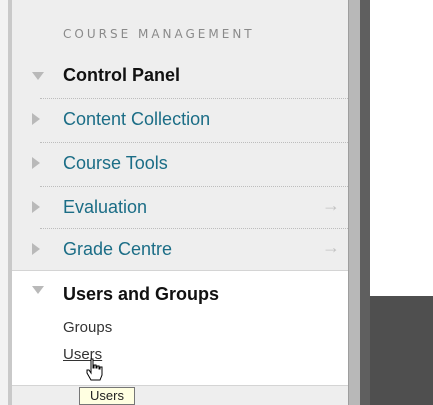 Image resolution: width=433 pixels, height=405 pixels. Describe the element at coordinates (354, 202) in the screenshot. I see `panel-scrollbar` at that location.